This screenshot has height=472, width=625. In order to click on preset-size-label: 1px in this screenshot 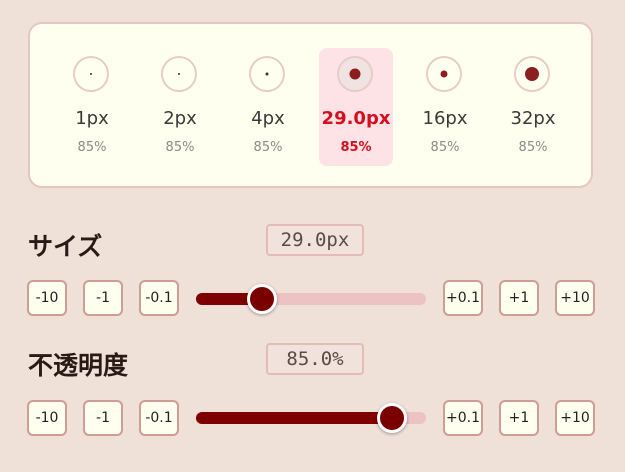, I will do `click(92, 118)`.